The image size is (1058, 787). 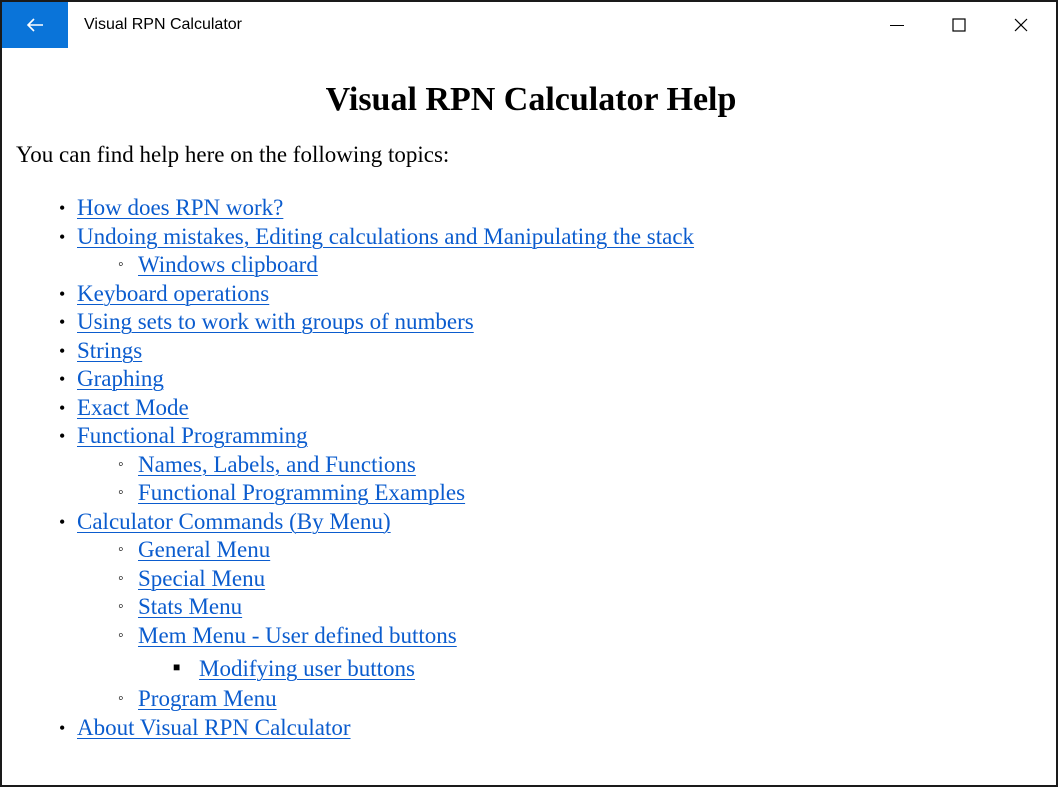 I want to click on topic-link-fp-examples: Functional Programming Examples, so click(x=301, y=492).